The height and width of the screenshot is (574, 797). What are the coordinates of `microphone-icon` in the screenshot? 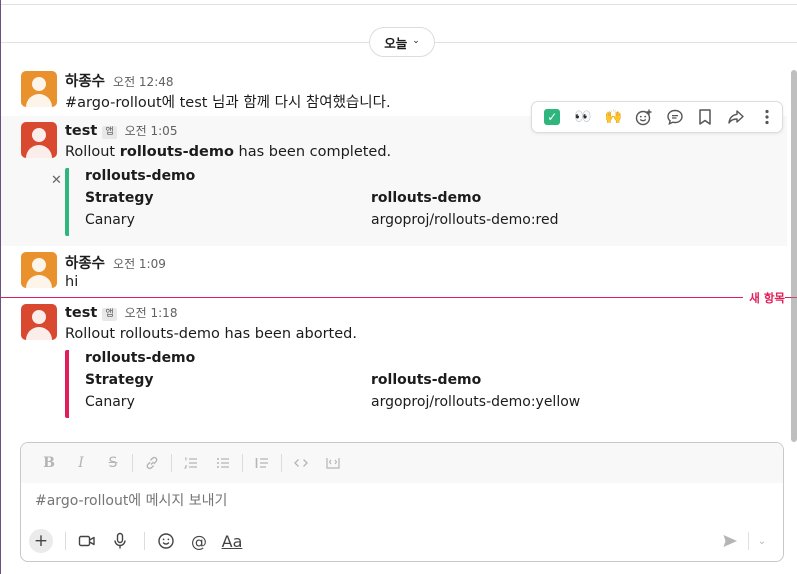 It's located at (120, 540).